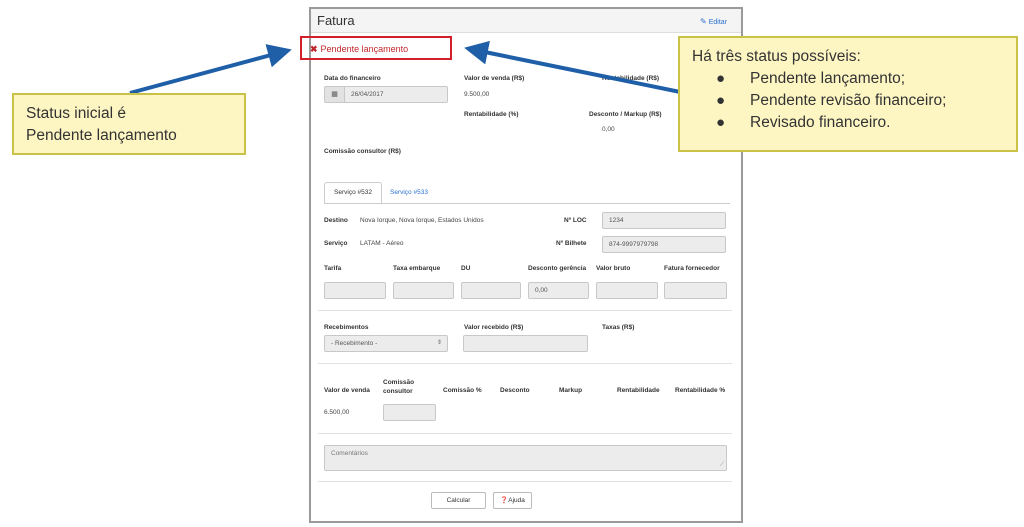 Image resolution: width=1024 pixels, height=527 pixels. Describe the element at coordinates (820, 122) in the screenshot. I see `callout-right-item-text: Revisado financeiro.` at that location.